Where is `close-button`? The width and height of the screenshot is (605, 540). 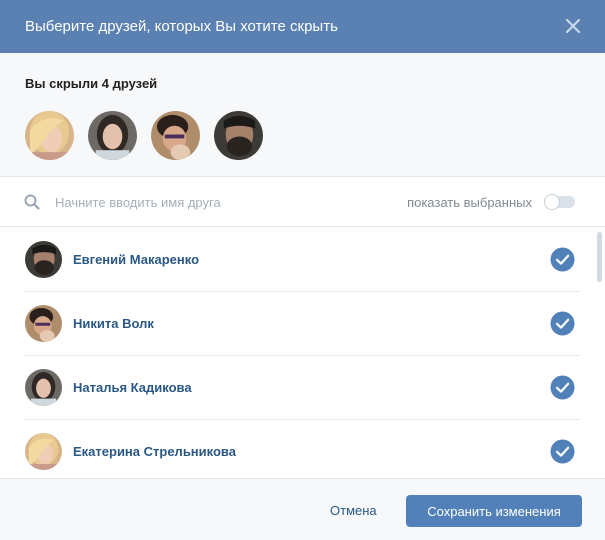 close-button is located at coordinates (573, 26).